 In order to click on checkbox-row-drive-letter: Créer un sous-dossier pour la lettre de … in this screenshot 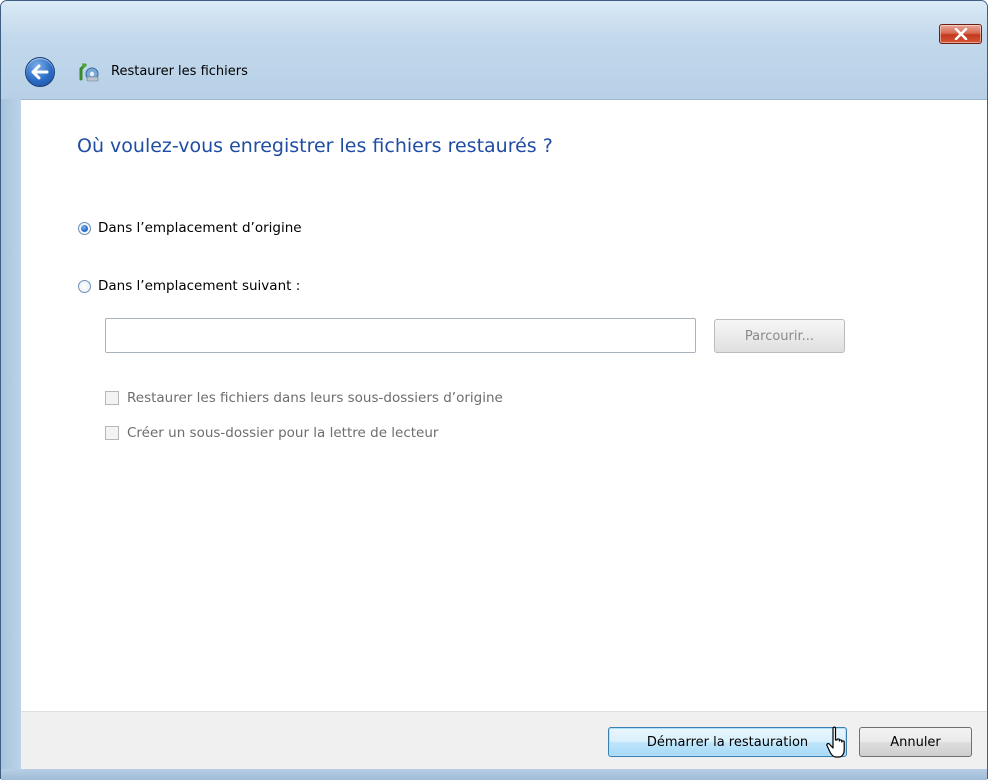, I will do `click(271, 433)`.